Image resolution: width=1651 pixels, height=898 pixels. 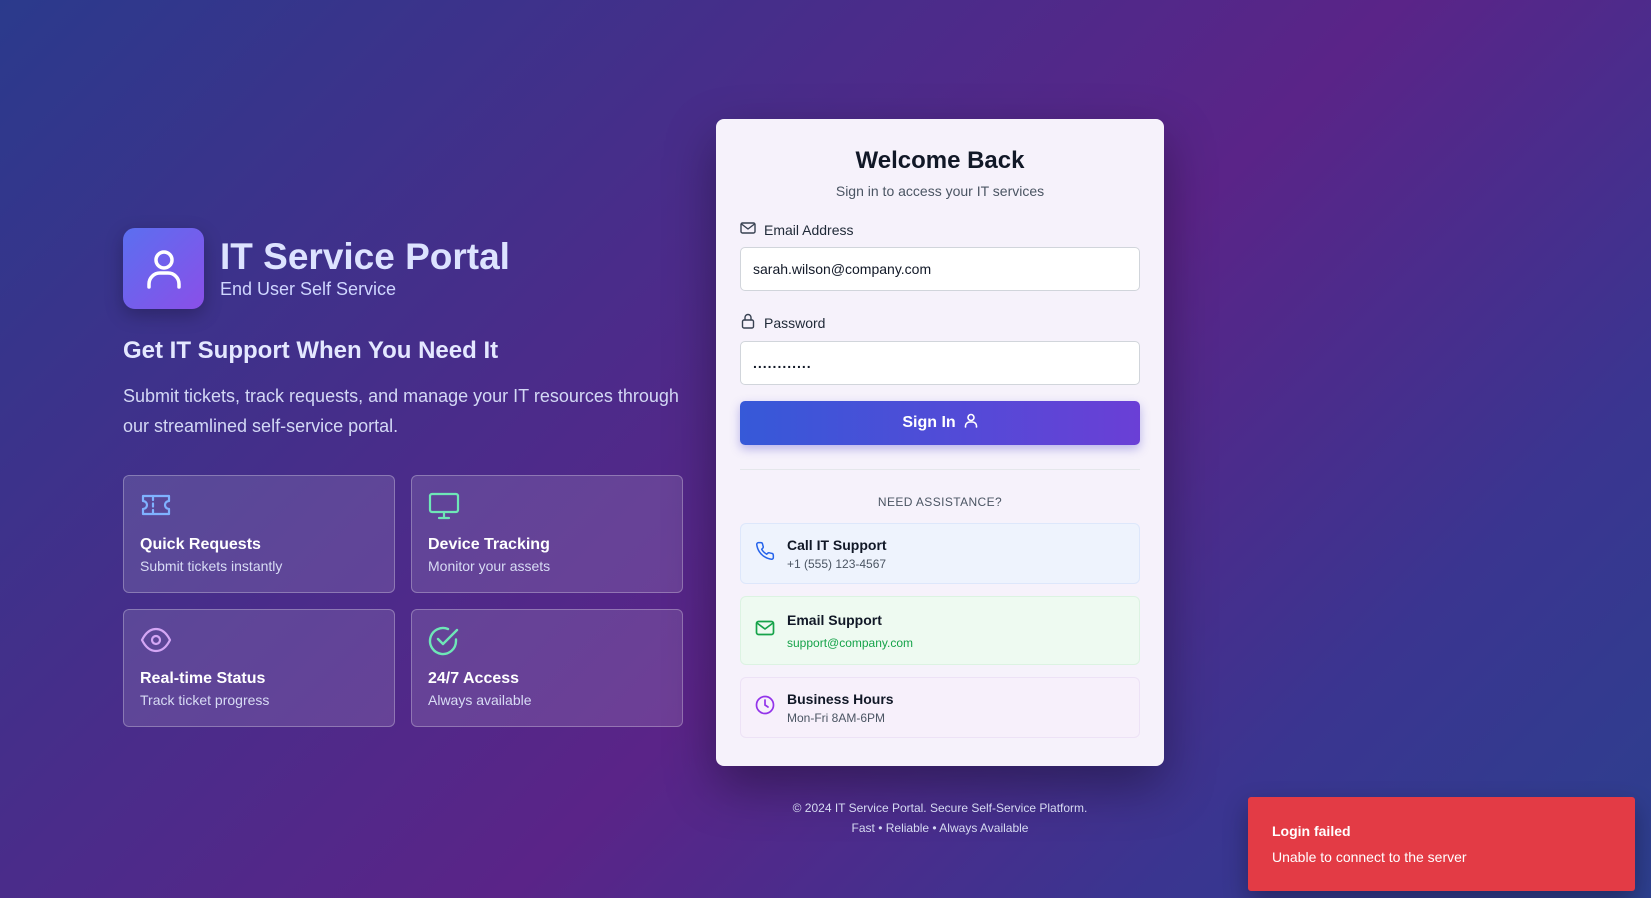 What do you see at coordinates (489, 544) in the screenshot?
I see `feature-title: Device Tracking` at bounding box center [489, 544].